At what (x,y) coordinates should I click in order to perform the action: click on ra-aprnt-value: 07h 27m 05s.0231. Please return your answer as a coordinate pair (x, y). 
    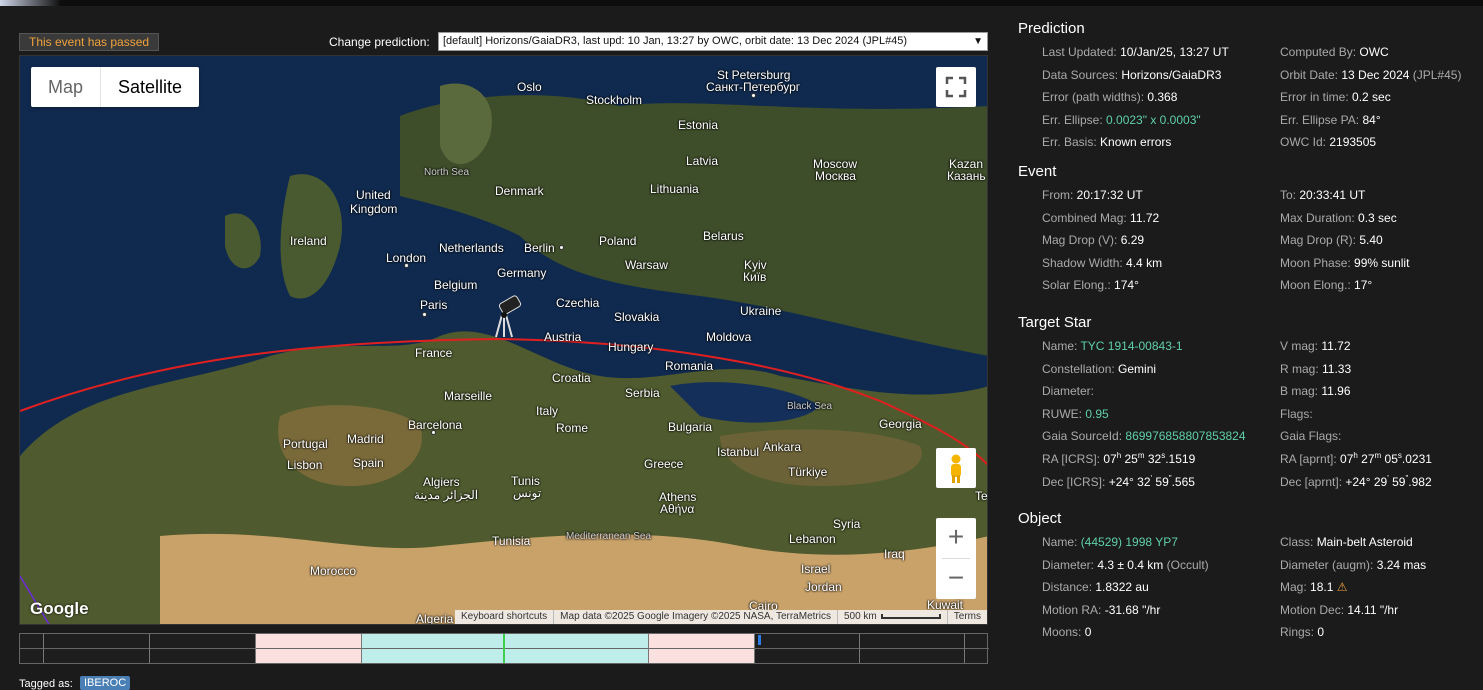
    Looking at the image, I should click on (1386, 458).